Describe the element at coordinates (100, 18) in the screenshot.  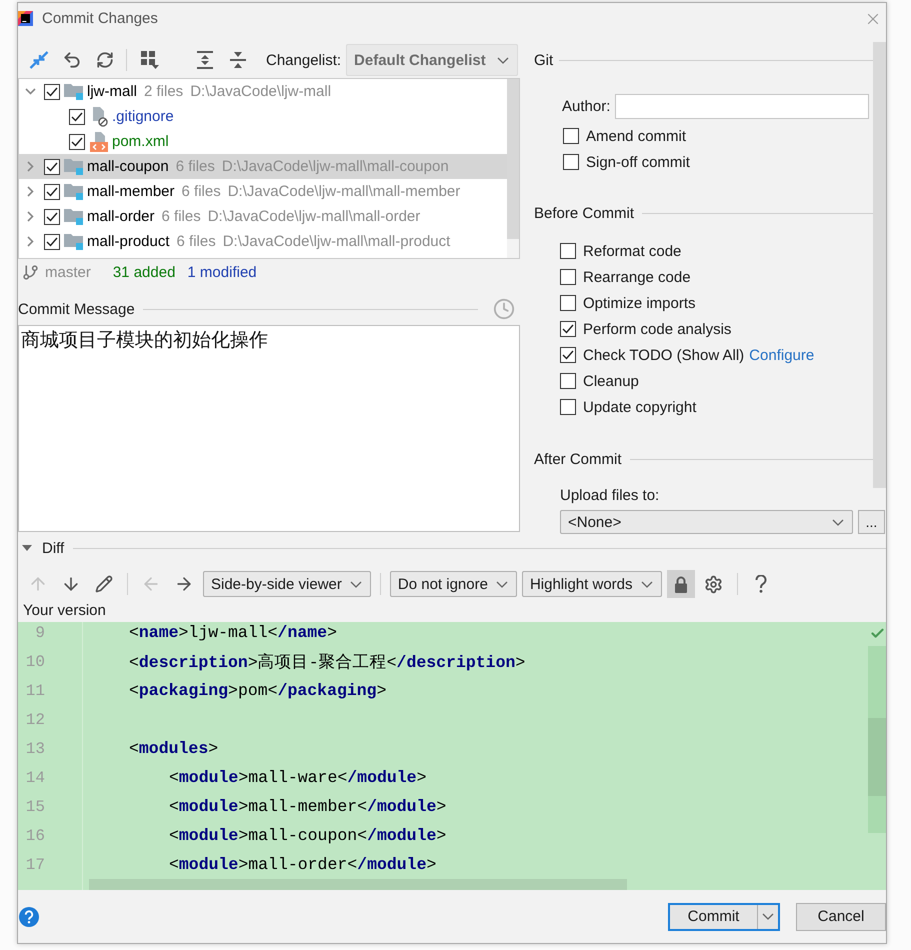
I see `window-title: Commit Changes` at that location.